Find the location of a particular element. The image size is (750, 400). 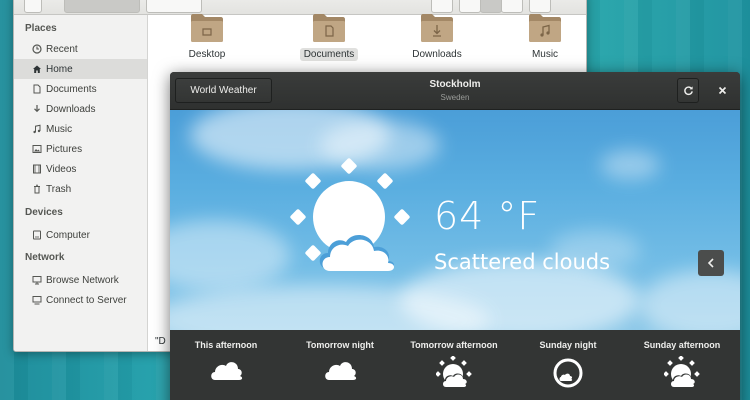

sidebar-item-label: Trash is located at coordinates (59, 189).